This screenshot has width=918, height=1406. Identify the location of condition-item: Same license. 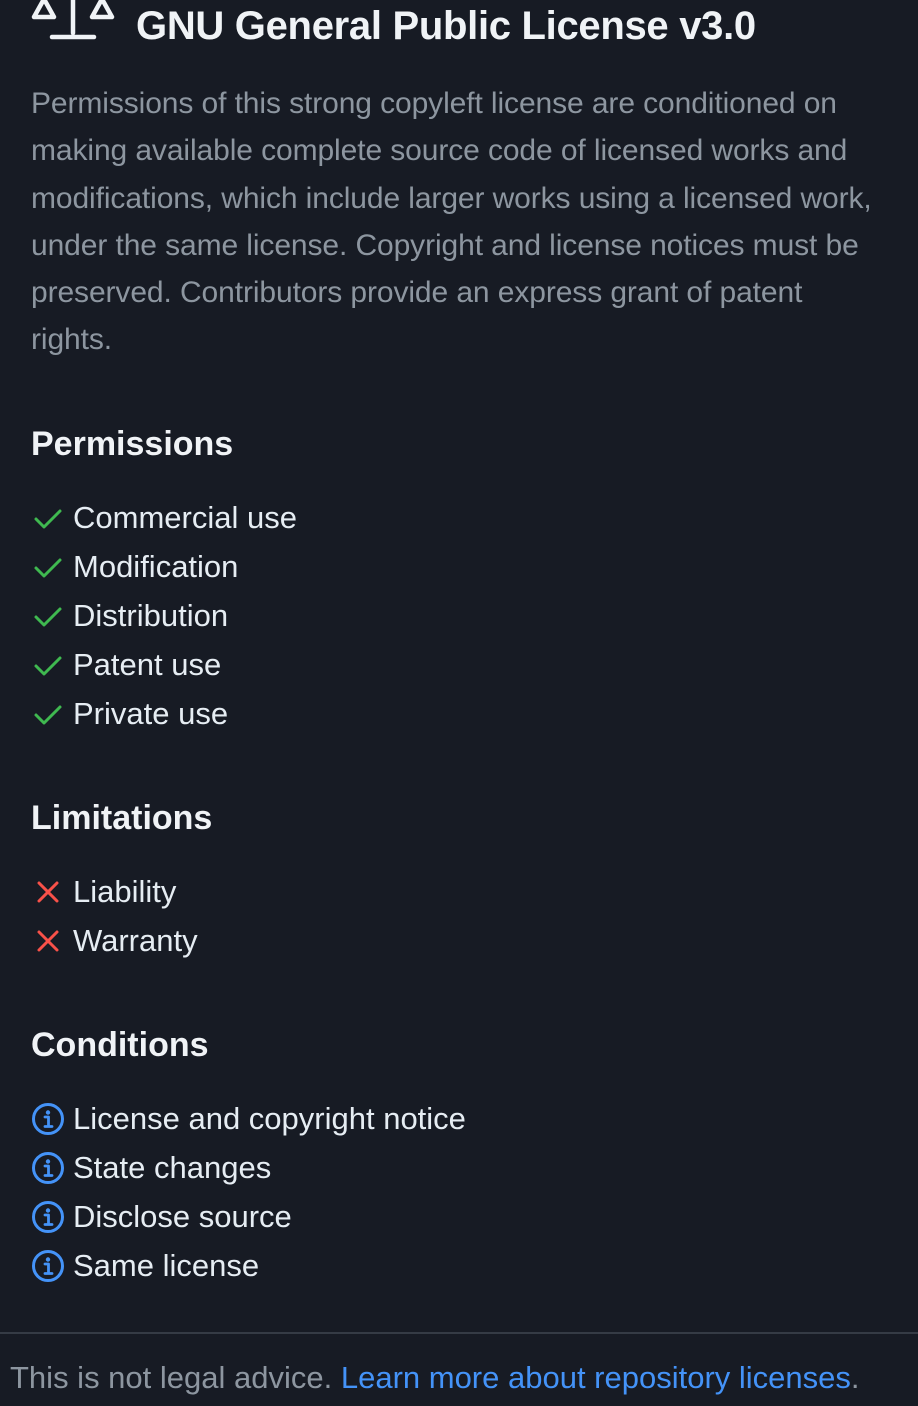
(248, 1265).